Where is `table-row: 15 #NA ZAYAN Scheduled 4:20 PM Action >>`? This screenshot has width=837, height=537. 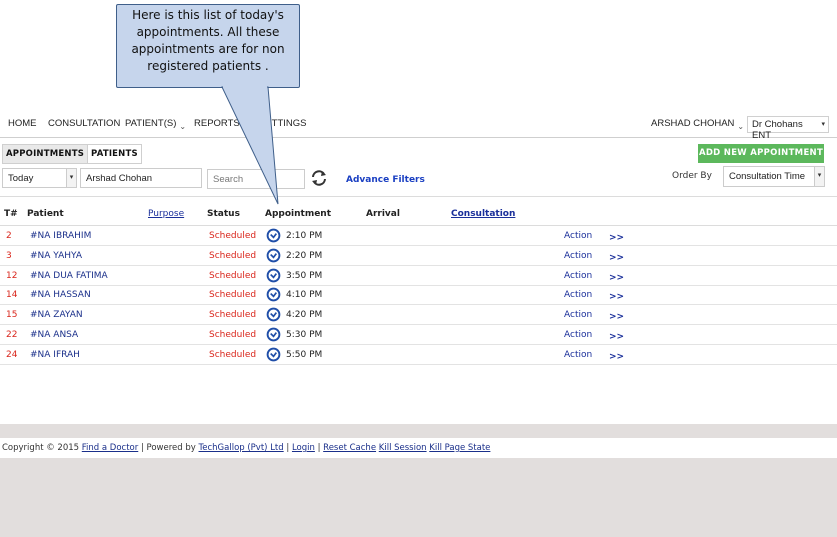 table-row: 15 #NA ZAYAN Scheduled 4:20 PM Action >> is located at coordinates (418, 315).